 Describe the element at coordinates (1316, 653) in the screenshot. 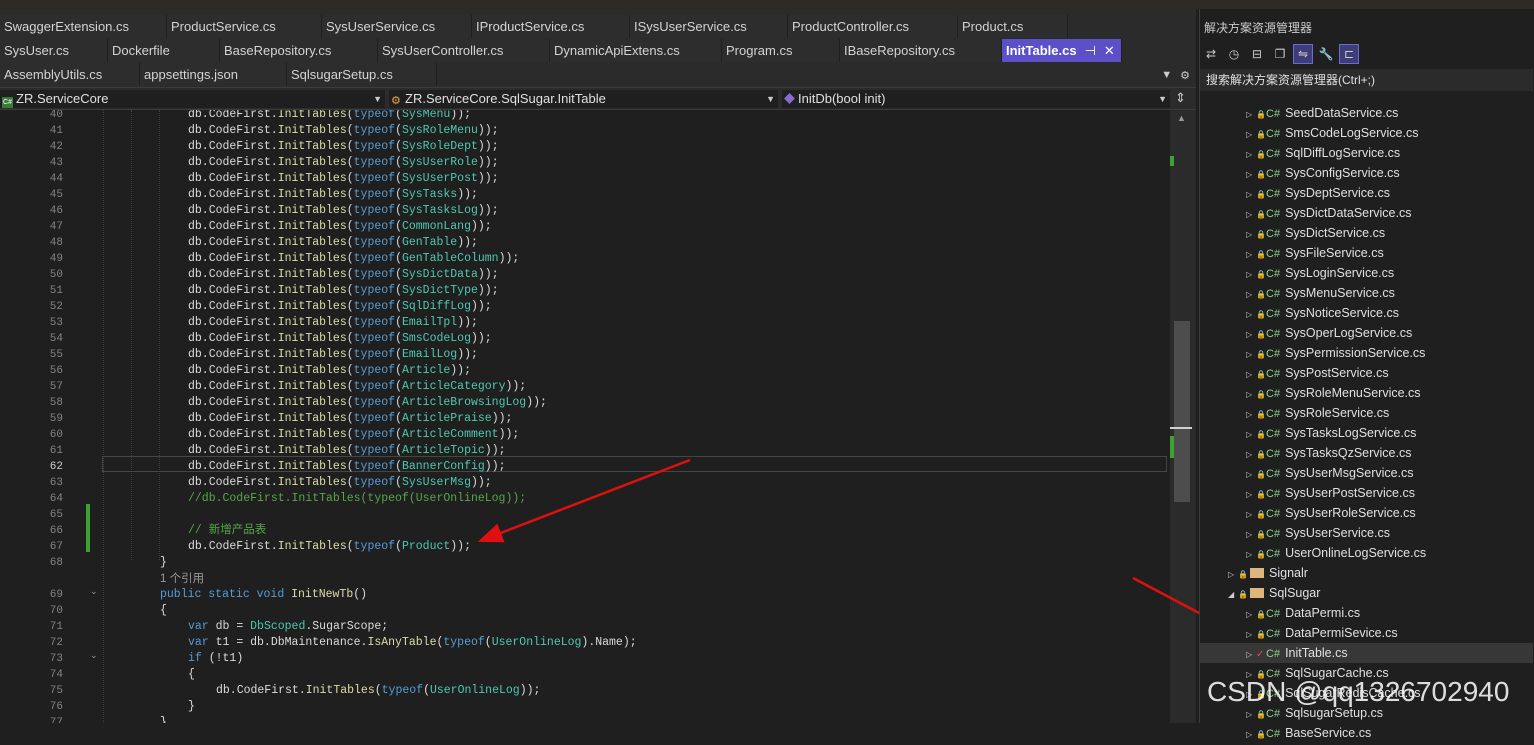

I see `tree-item-label: InitTable.cs` at that location.